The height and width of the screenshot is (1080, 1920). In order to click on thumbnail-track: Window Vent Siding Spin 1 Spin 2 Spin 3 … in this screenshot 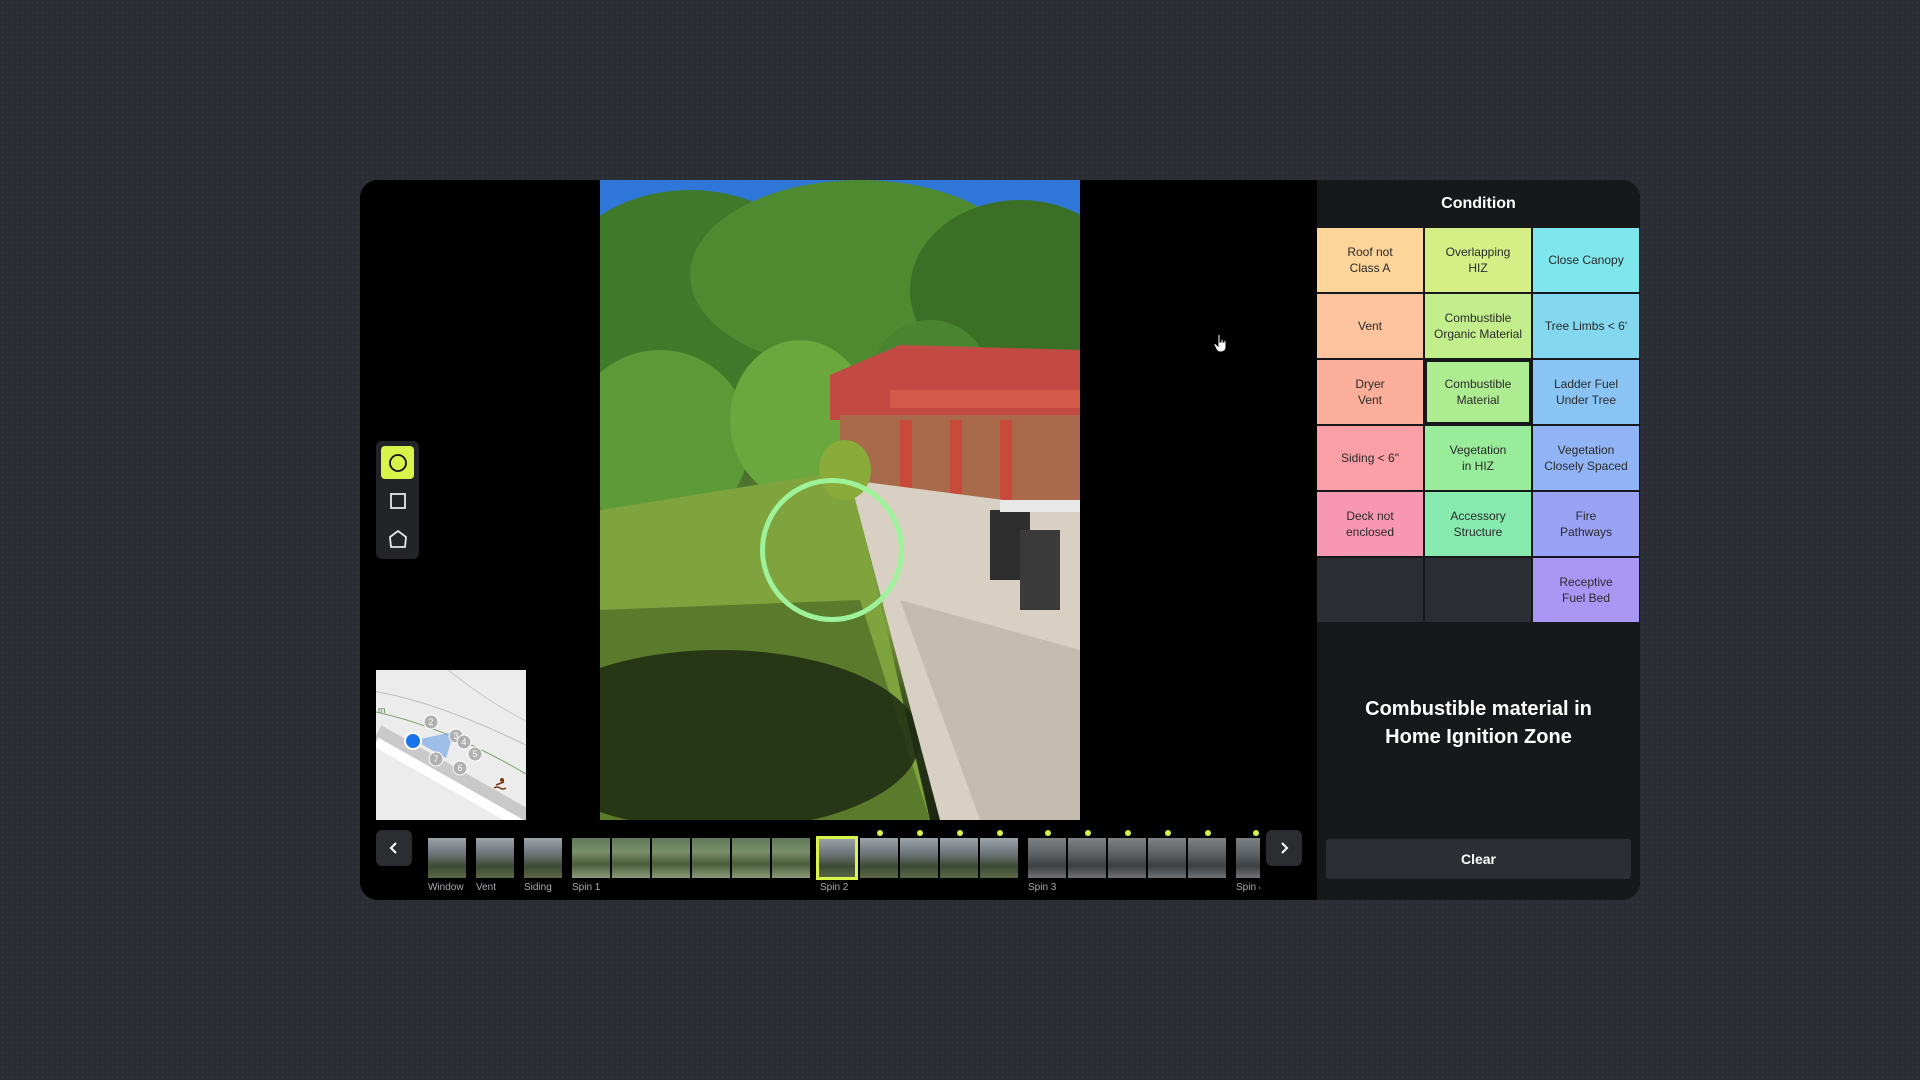, I will do `click(839, 860)`.